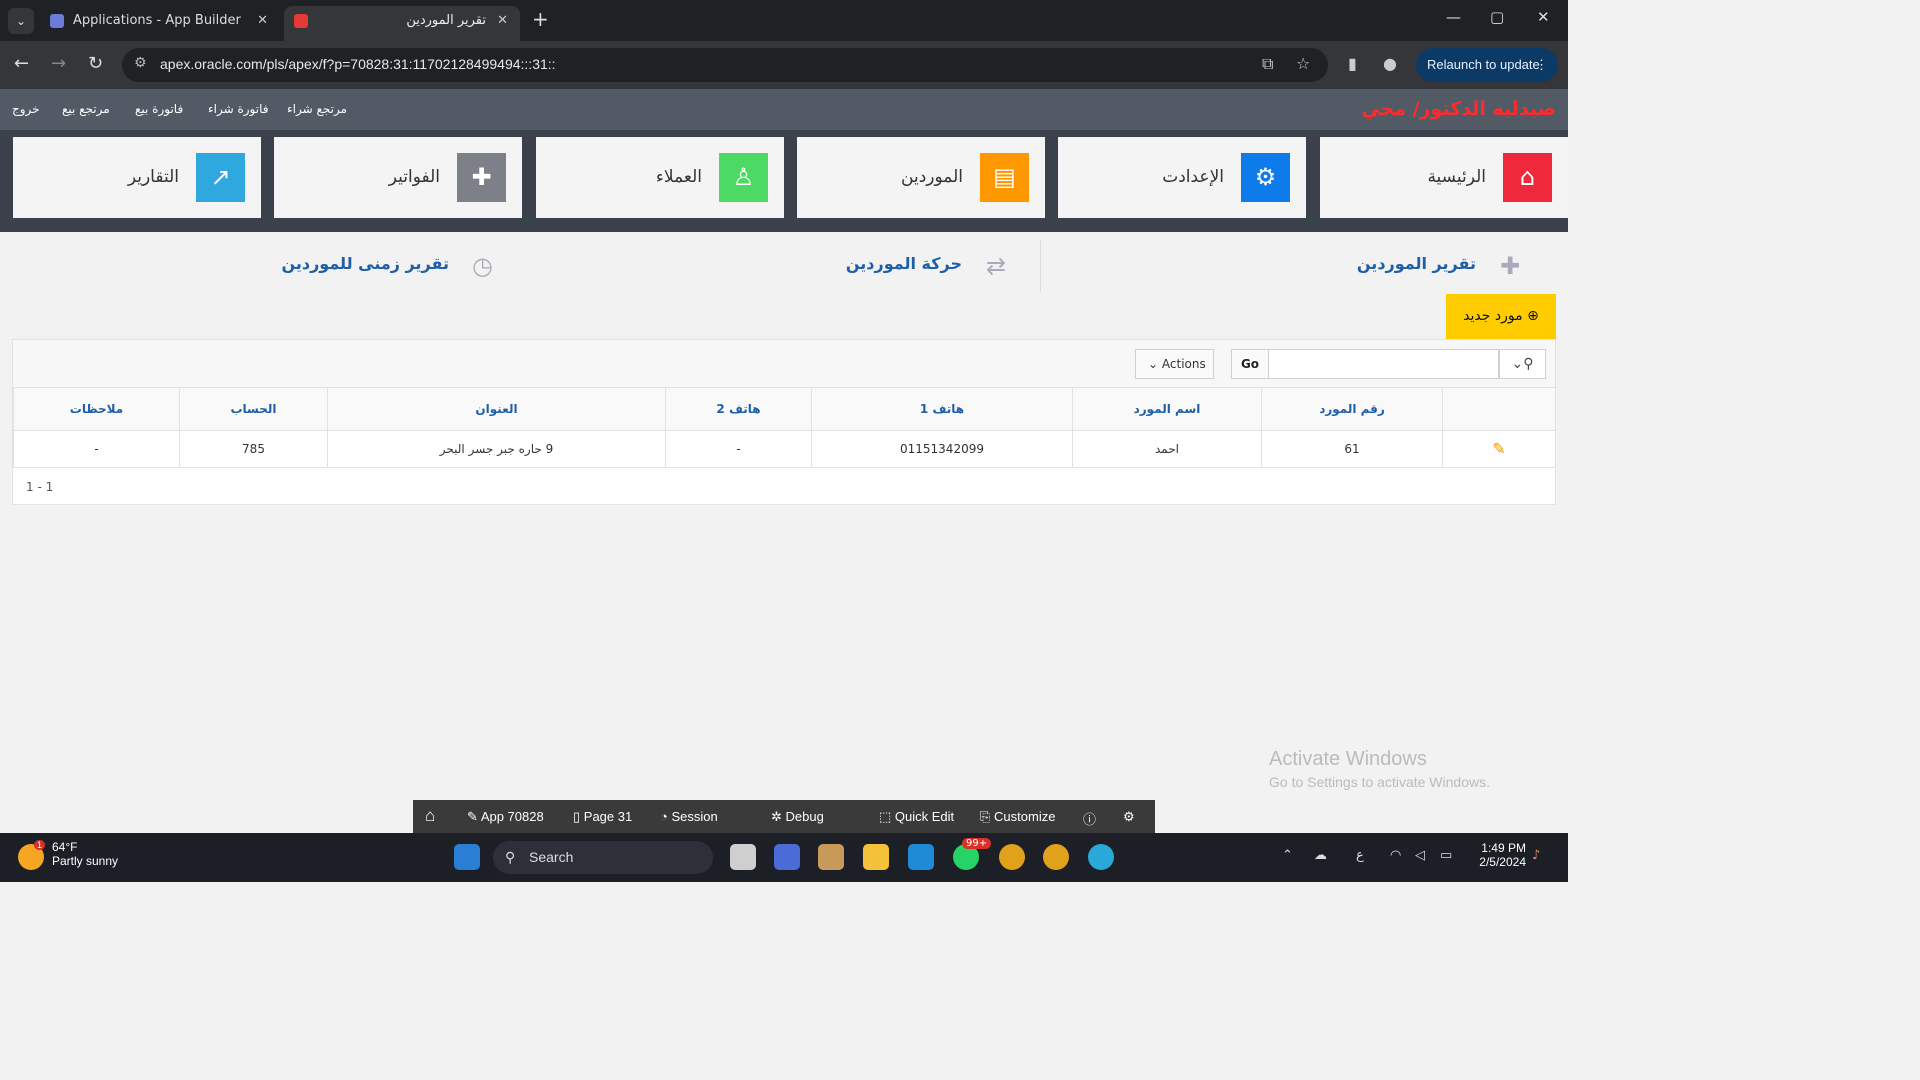  What do you see at coordinates (1384, 364) in the screenshot?
I see `search-input` at bounding box center [1384, 364].